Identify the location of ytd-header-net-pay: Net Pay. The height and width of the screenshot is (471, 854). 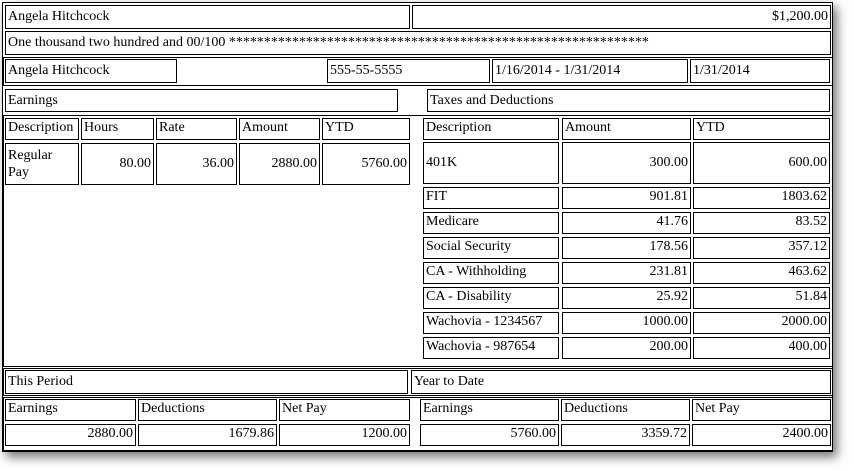
(761, 410).